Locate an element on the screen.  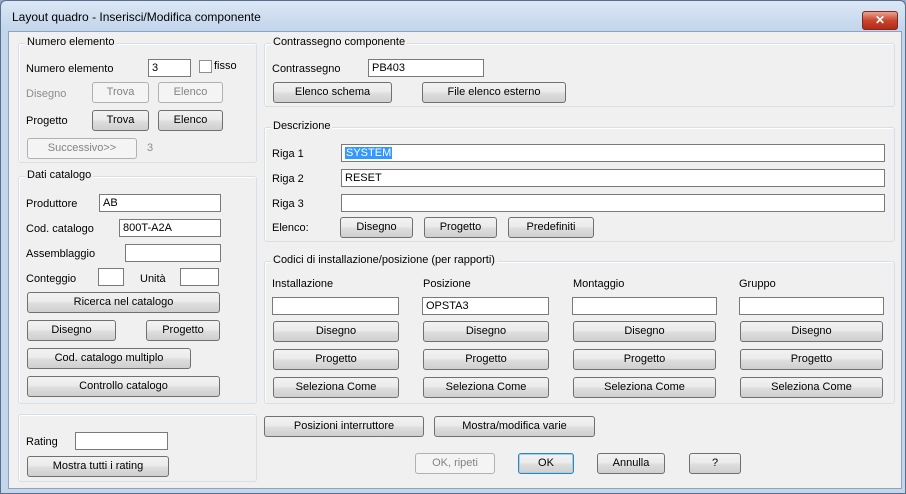
progetto-elenco-button: Elenco is located at coordinates (190, 120).